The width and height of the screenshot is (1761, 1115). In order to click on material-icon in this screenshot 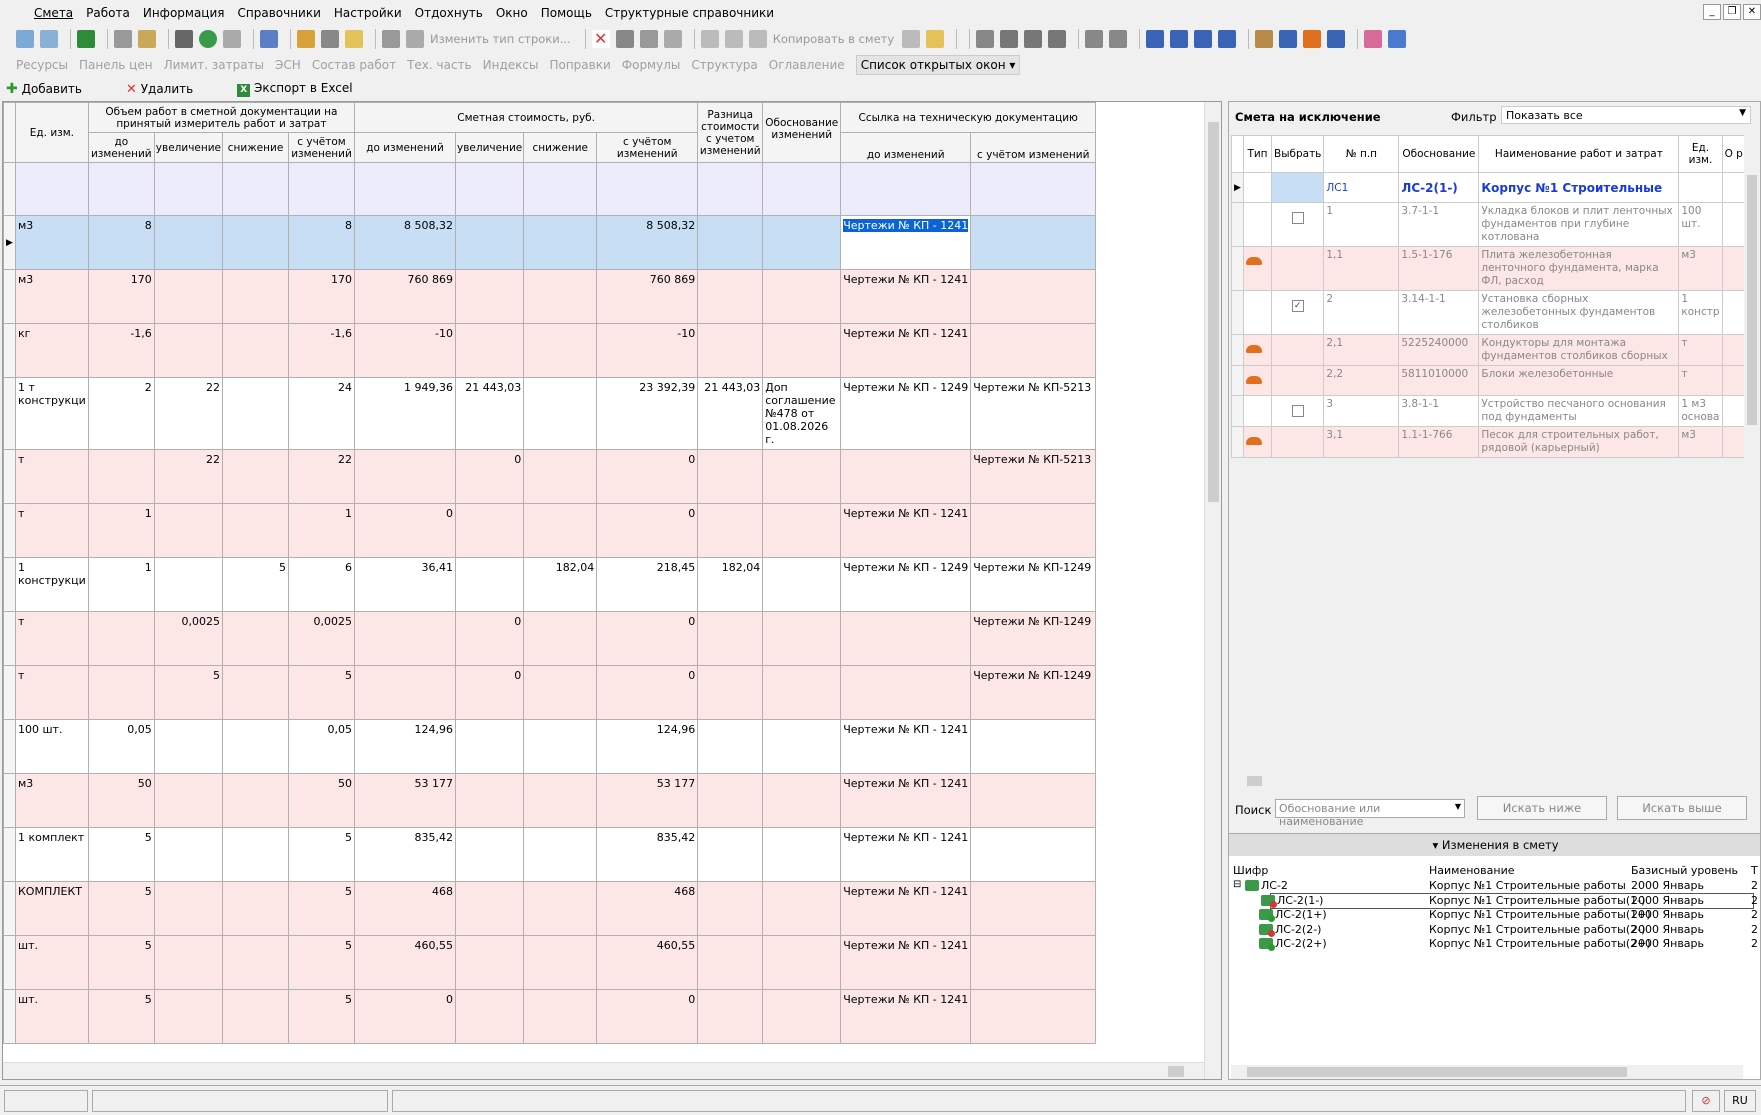, I will do `click(1312, 39)`.